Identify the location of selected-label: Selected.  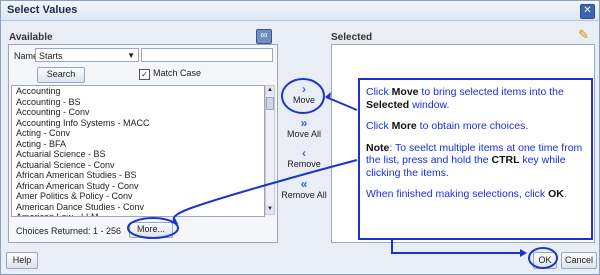
(352, 37).